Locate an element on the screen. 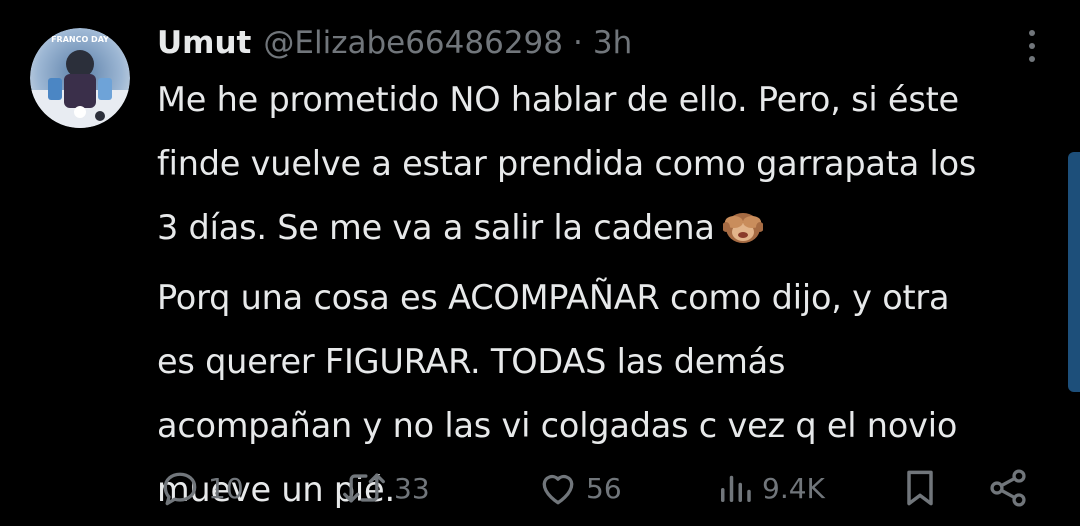 The height and width of the screenshot is (526, 1080). heart-icon is located at coordinates (558, 488).